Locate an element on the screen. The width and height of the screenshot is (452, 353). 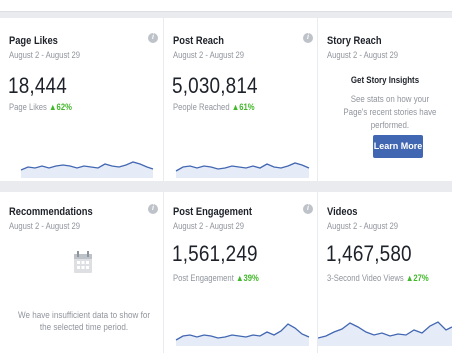
learn-more-button: Learn More is located at coordinates (398, 146).